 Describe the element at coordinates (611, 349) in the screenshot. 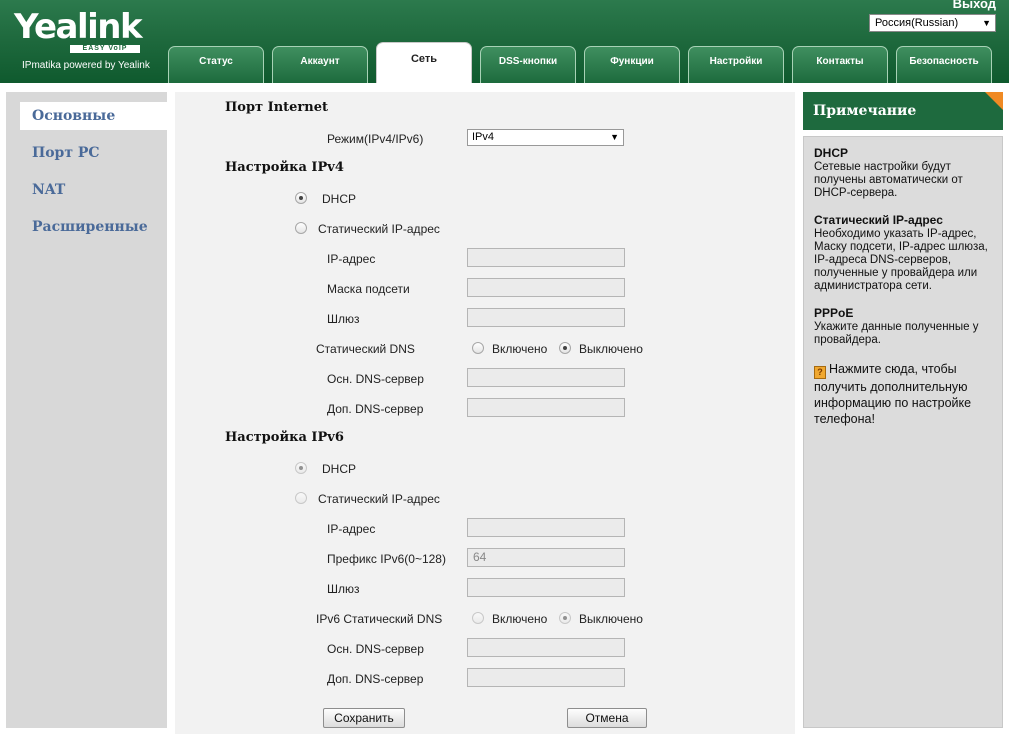

I see `ipv4-dns-disabled-label: Выключено` at that location.